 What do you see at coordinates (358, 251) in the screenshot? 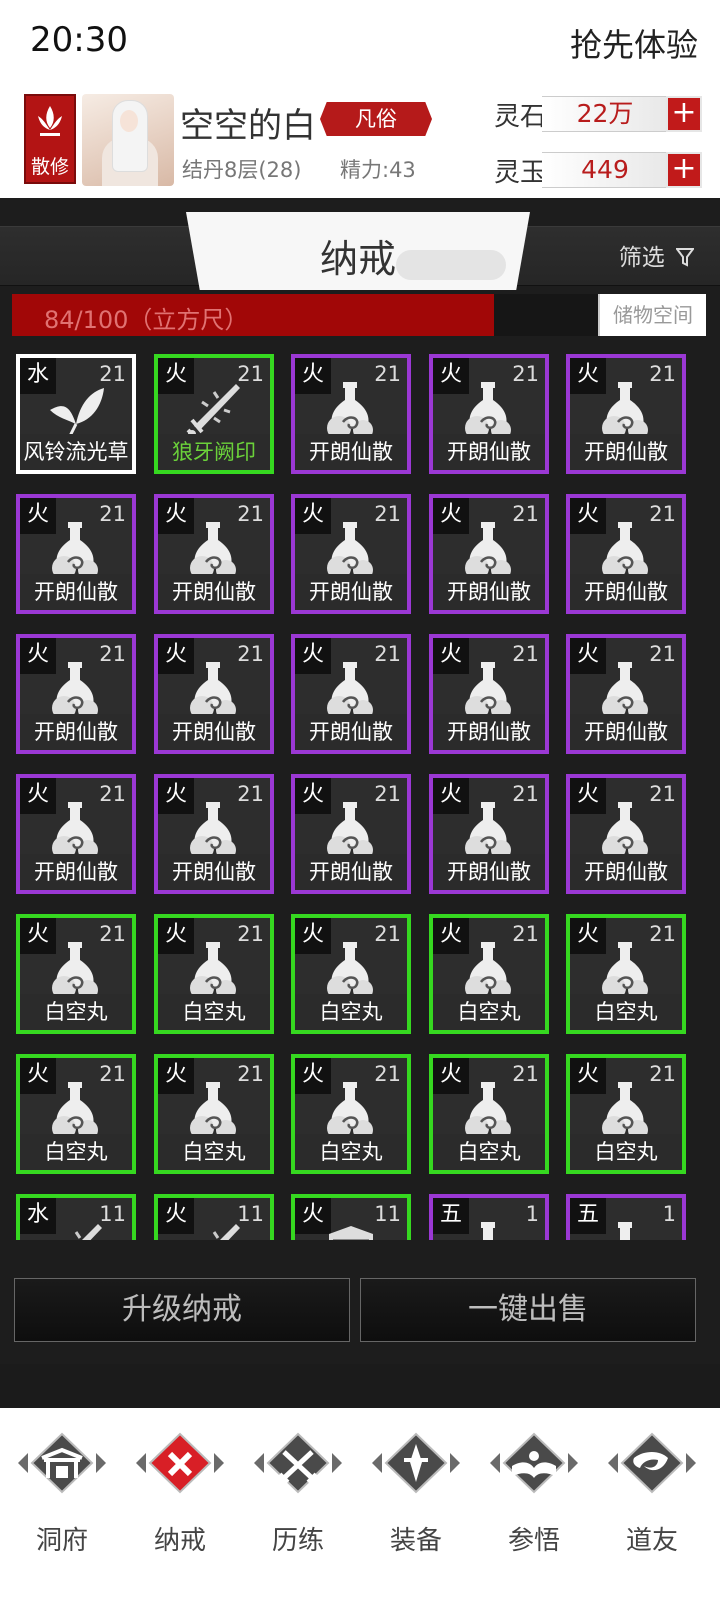
I see `tab-storage-ring: 纳戒` at bounding box center [358, 251].